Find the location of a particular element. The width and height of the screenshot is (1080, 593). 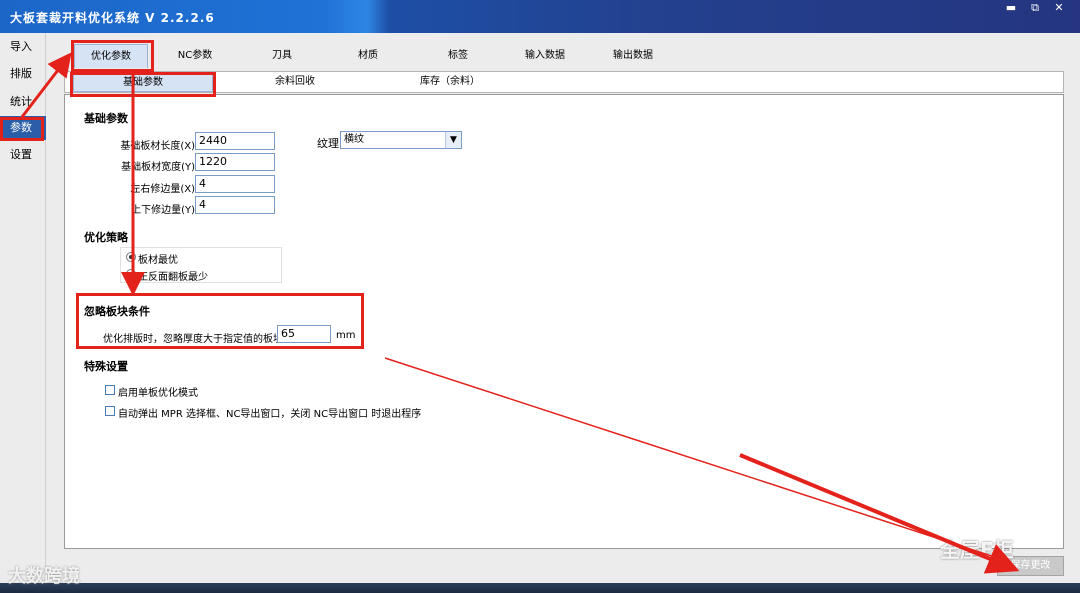

grain-label: 纹理 is located at coordinates (328, 143).